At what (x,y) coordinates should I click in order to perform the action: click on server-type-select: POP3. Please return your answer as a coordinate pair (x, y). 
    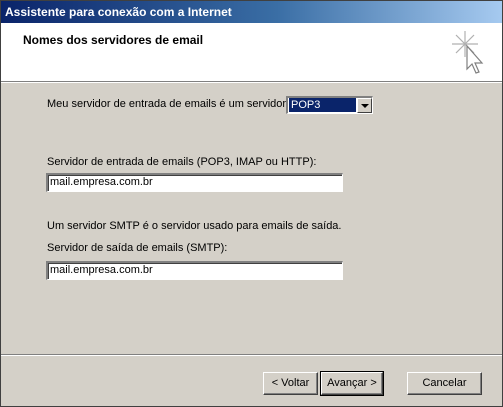
    Looking at the image, I should click on (329, 105).